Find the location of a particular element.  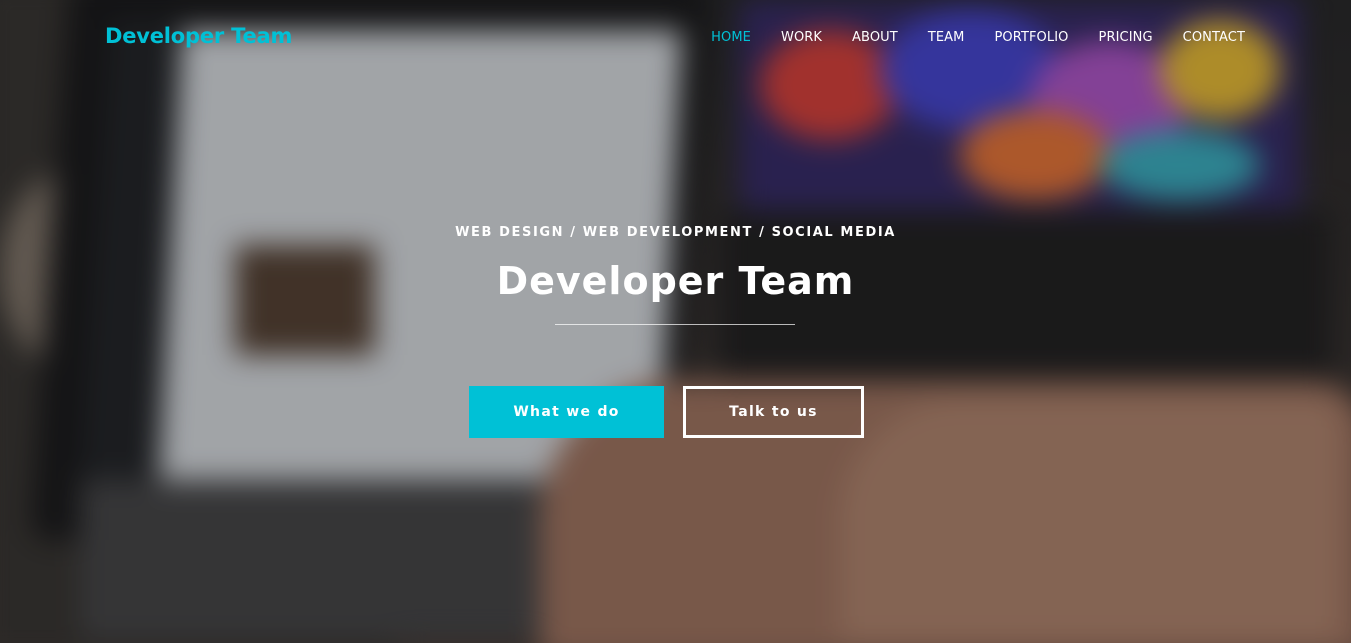

nav-item-portfolio: PORTFOLIO is located at coordinates (1031, 37).